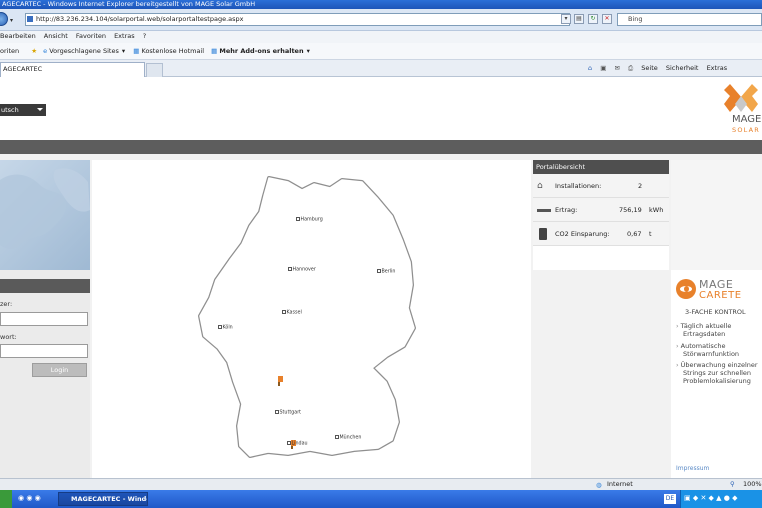 The width and height of the screenshot is (762, 508). What do you see at coordinates (630, 210) in the screenshot?
I see `yield-value: 756,19` at bounding box center [630, 210].